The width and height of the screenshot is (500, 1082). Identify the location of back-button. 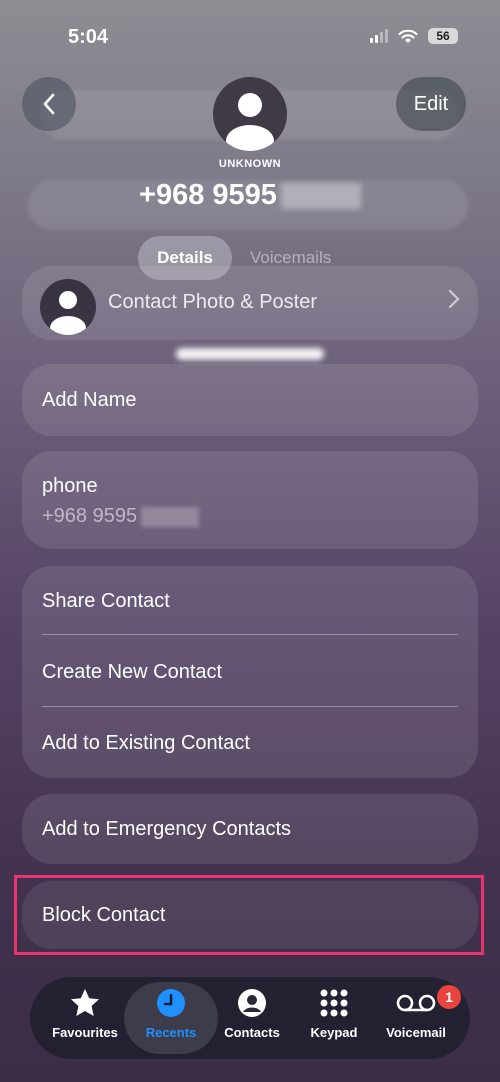
(49, 104).